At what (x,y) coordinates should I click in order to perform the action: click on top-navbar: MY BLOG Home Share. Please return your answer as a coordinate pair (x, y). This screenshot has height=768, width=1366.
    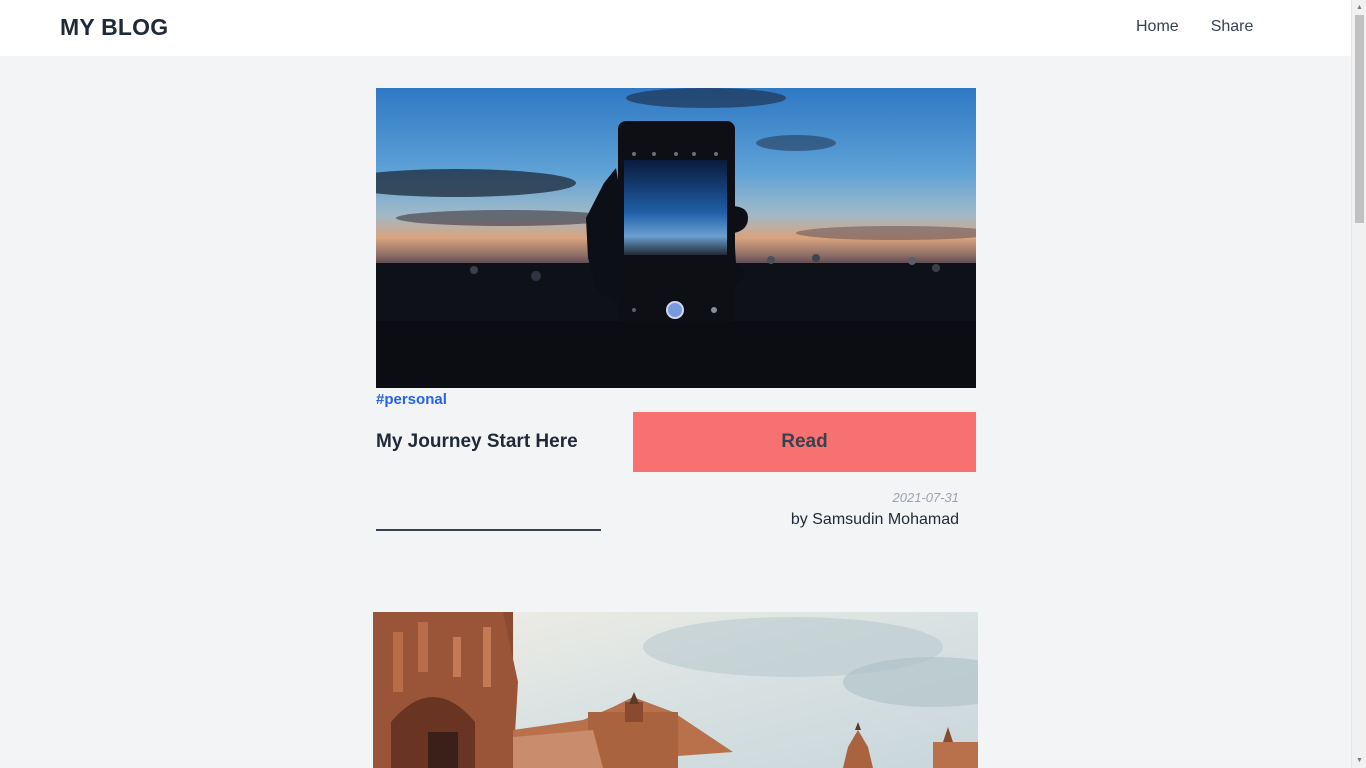
    Looking at the image, I should click on (675, 28).